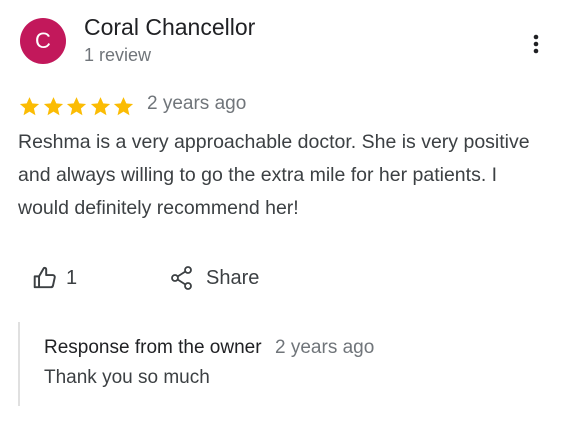 This screenshot has height=424, width=569. I want to click on avatar: C, so click(43, 41).